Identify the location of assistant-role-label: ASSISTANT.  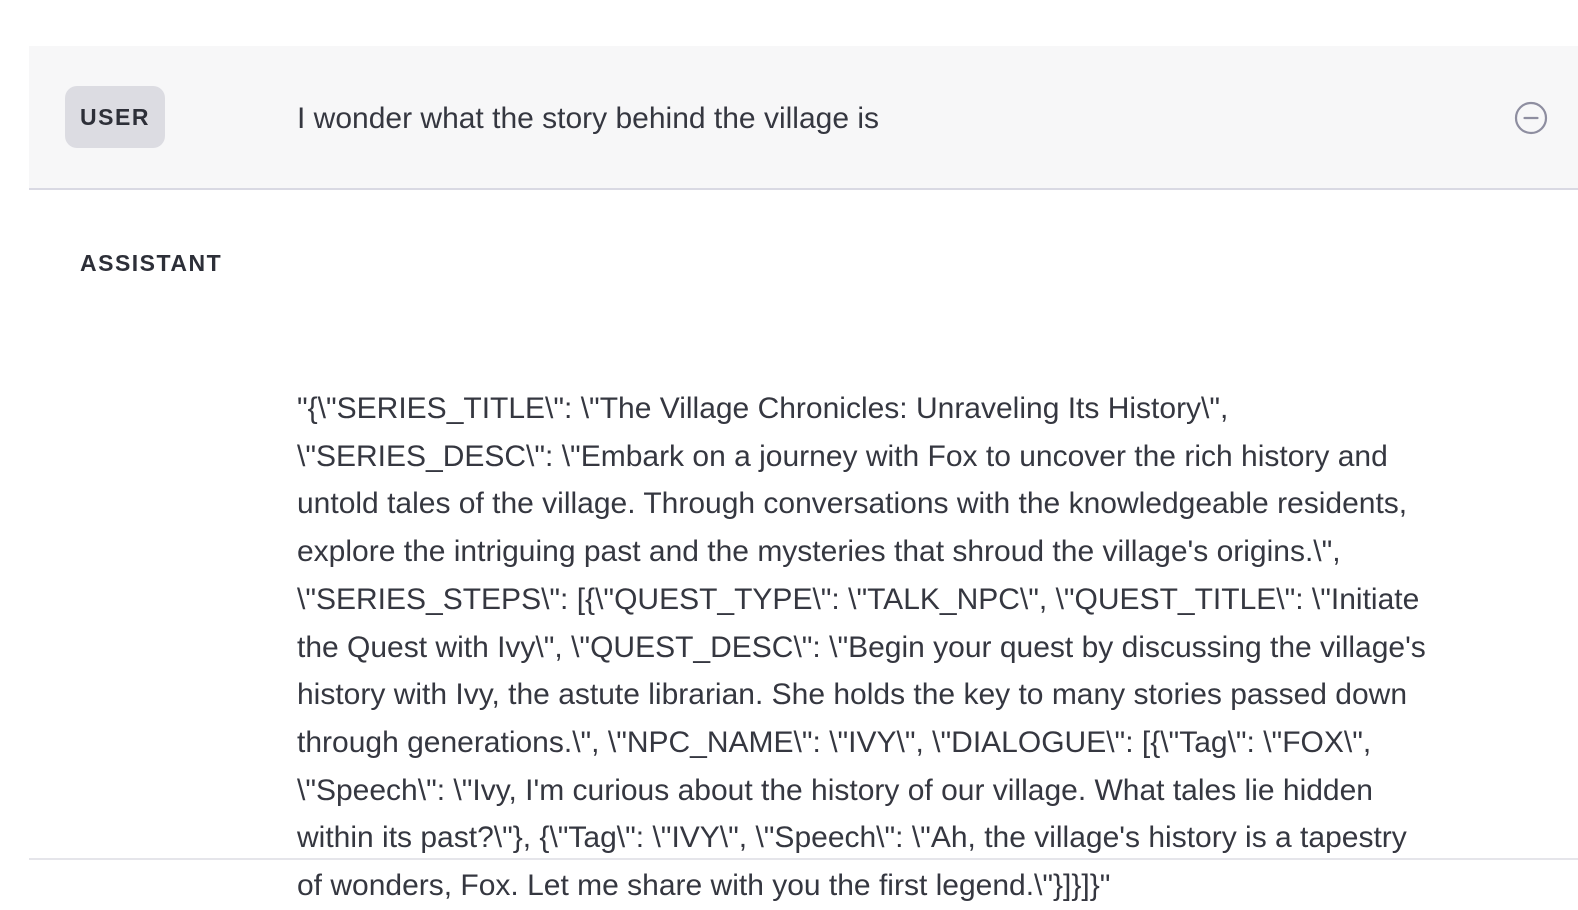
(151, 263).